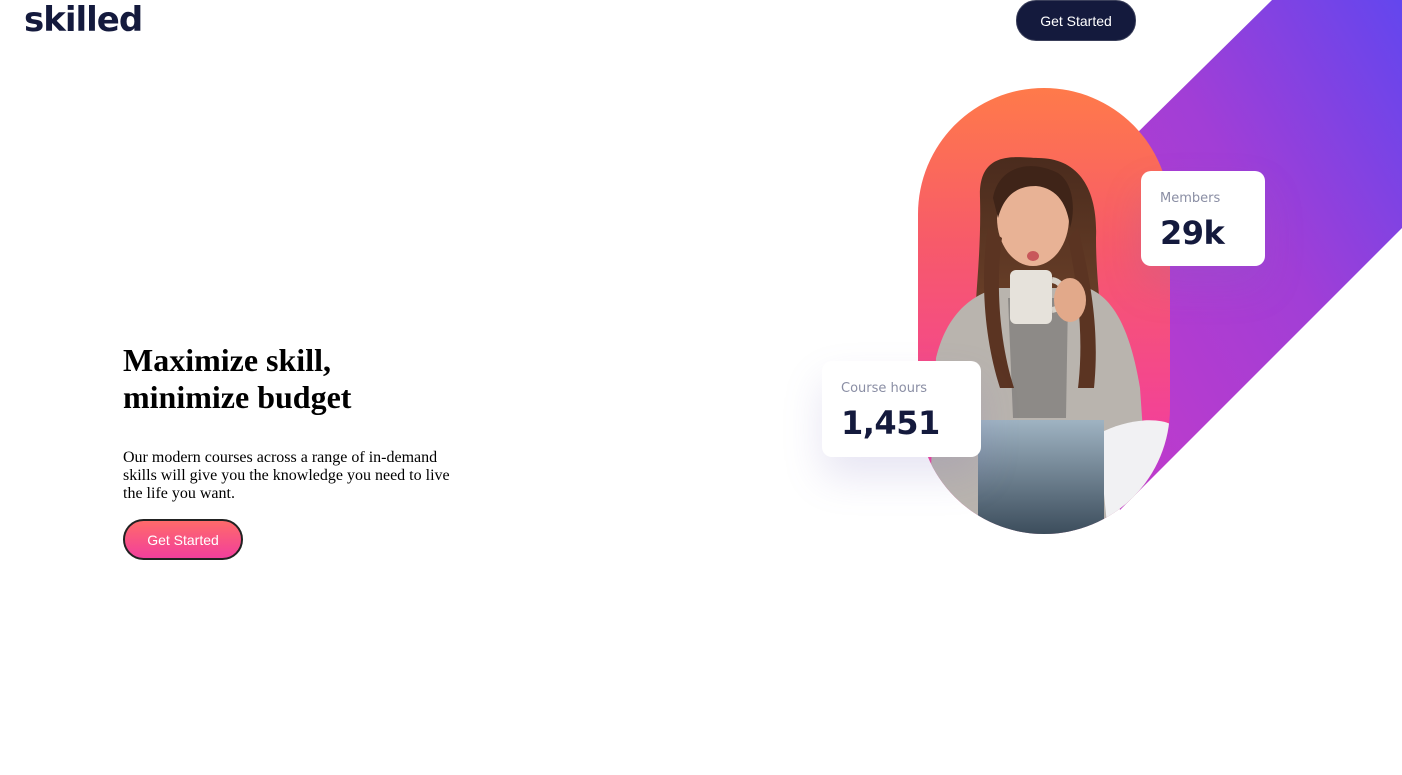  I want to click on members-value: 29k, so click(1192, 233).